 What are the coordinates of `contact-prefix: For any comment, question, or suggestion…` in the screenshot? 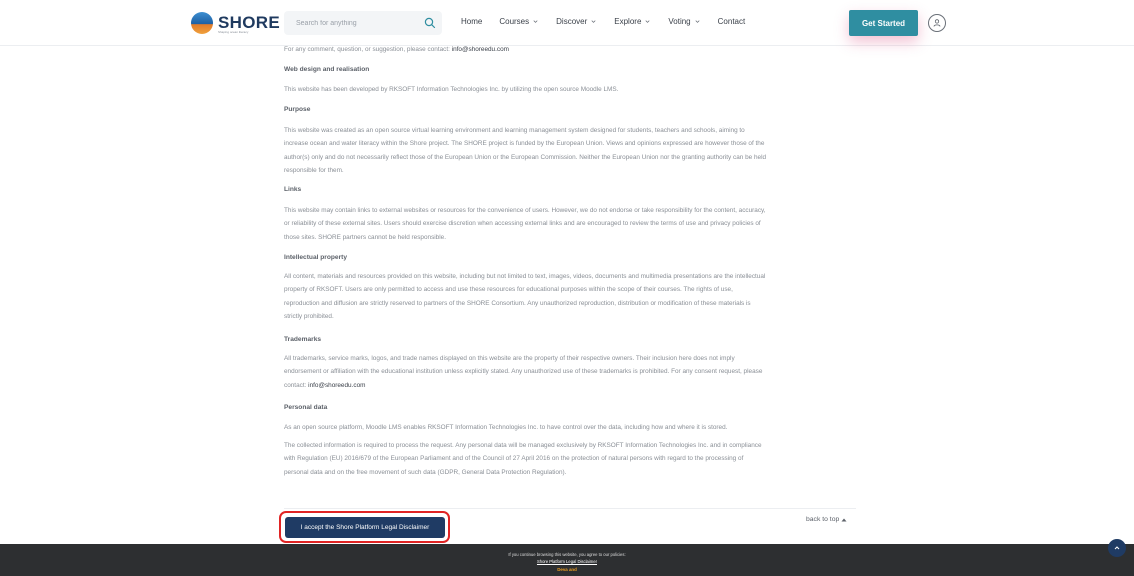 It's located at (368, 49).